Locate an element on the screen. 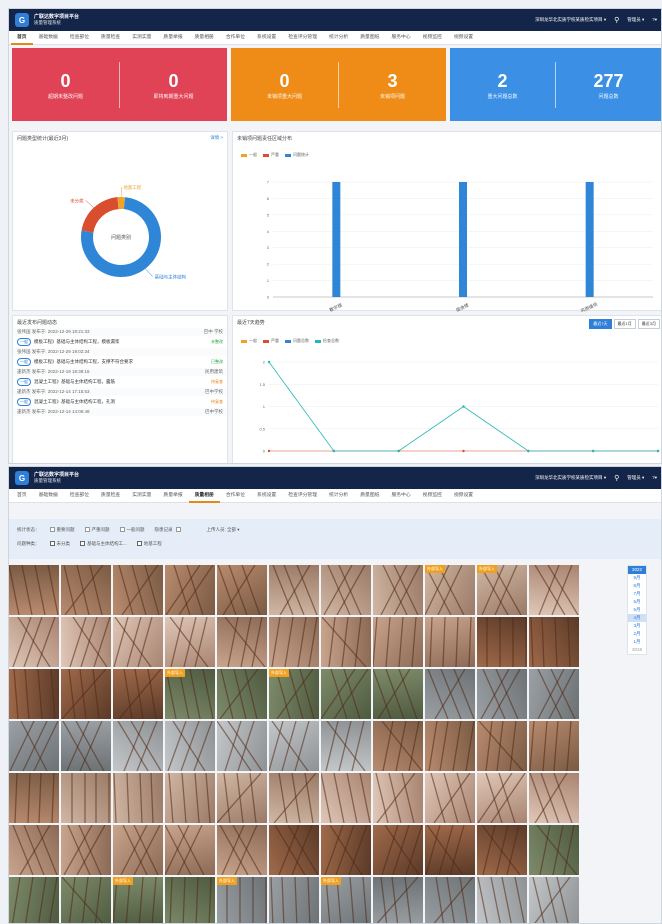 The image size is (662, 924). year-item: 2018 is located at coordinates (637, 650).